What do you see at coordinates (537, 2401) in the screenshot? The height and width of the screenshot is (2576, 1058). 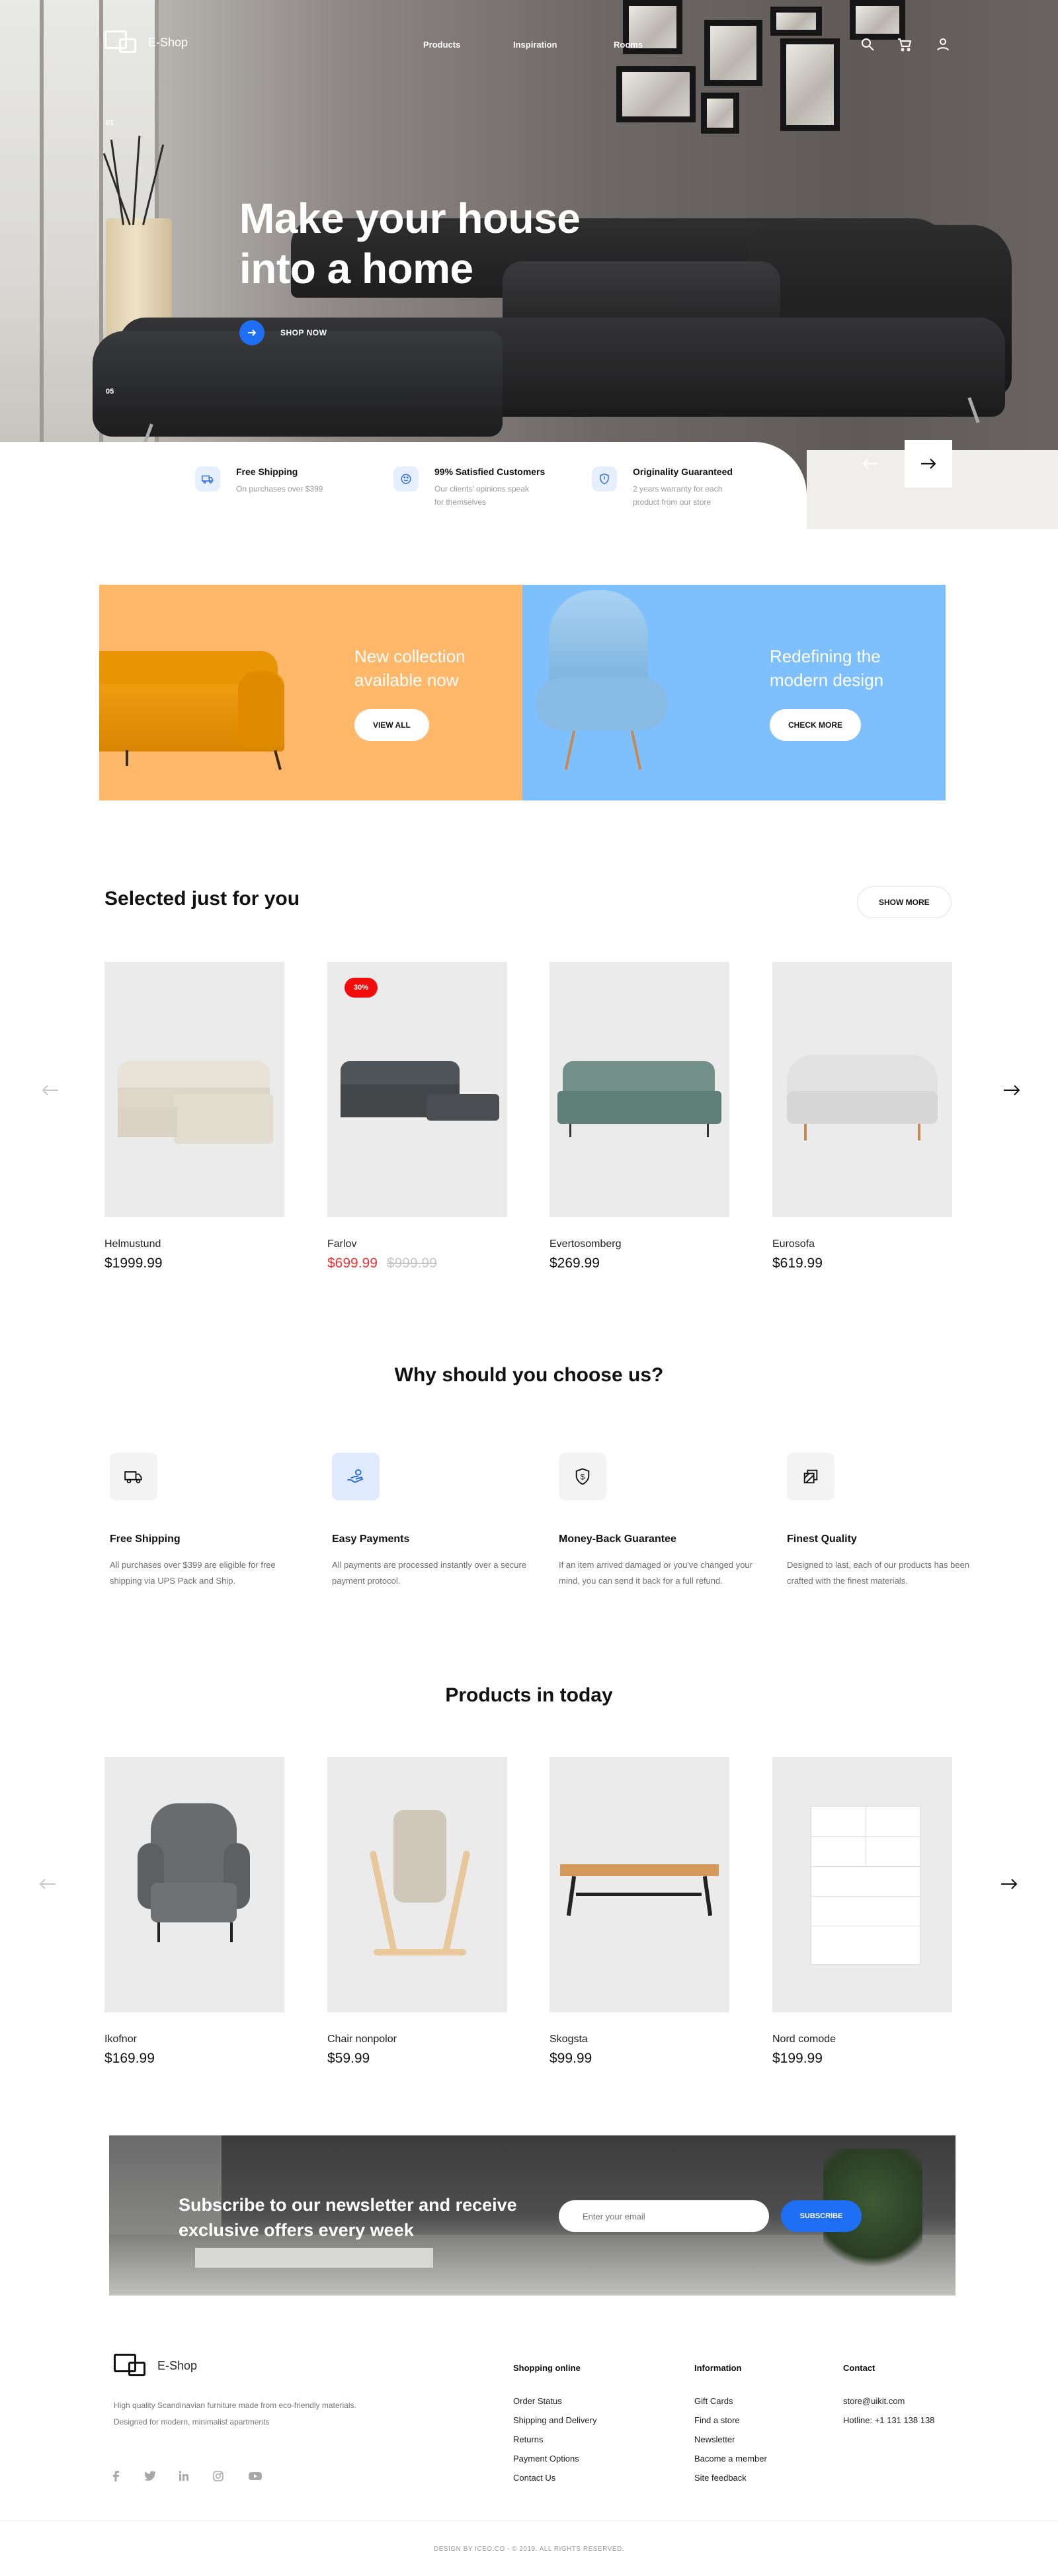 I see `footer-link-order-status: Order Status` at bounding box center [537, 2401].